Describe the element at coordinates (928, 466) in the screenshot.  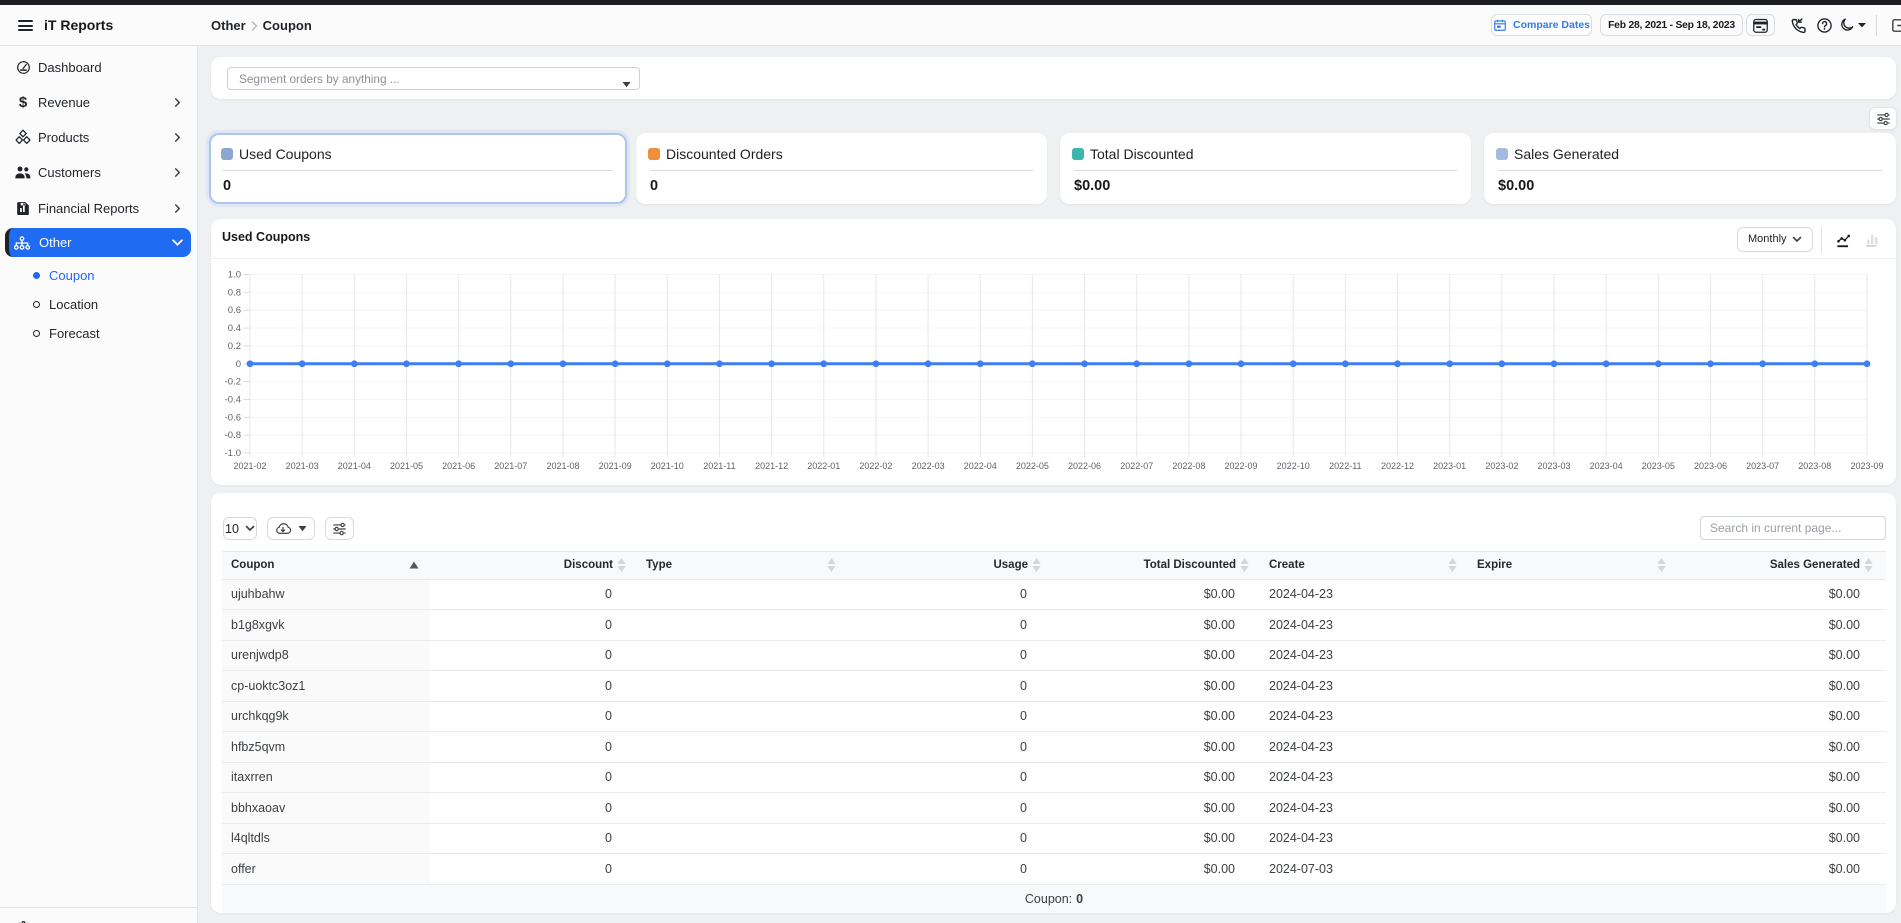
I see `svg-text: 2022-03` at that location.